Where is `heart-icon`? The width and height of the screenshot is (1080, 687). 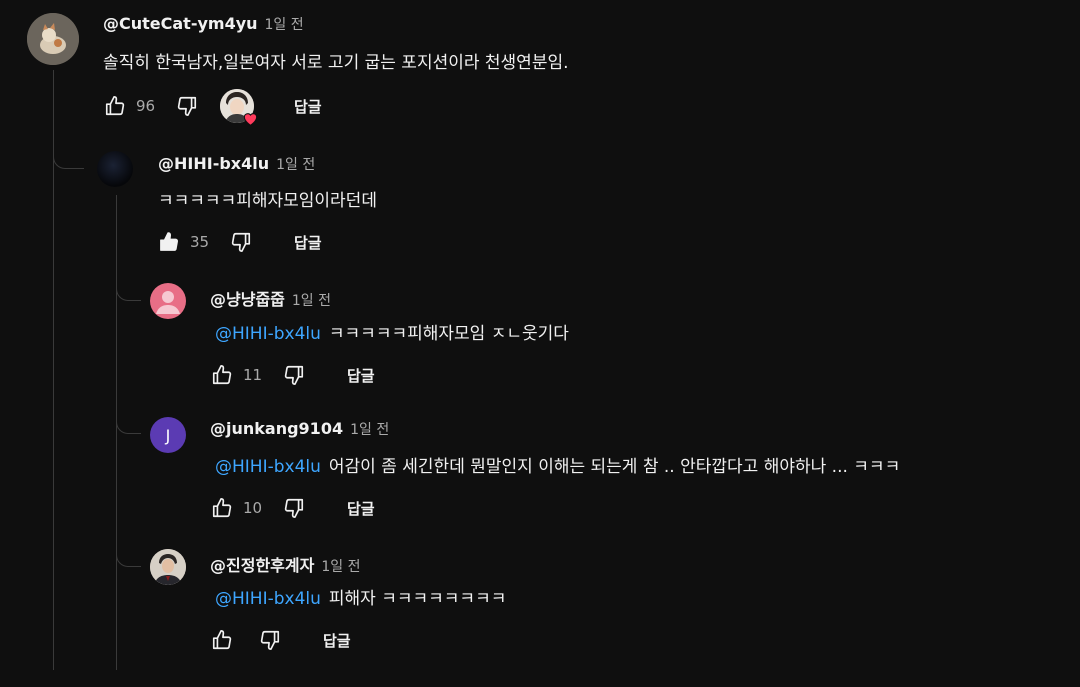
heart-icon is located at coordinates (250, 119).